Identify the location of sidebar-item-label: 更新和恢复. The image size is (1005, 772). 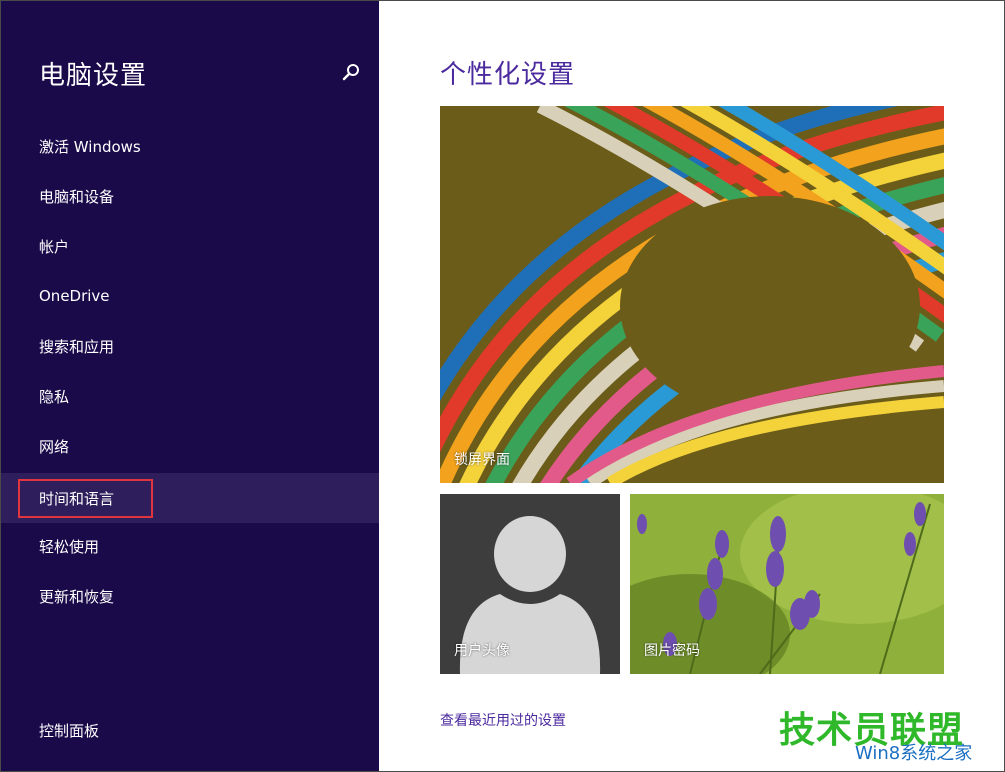
(76, 596).